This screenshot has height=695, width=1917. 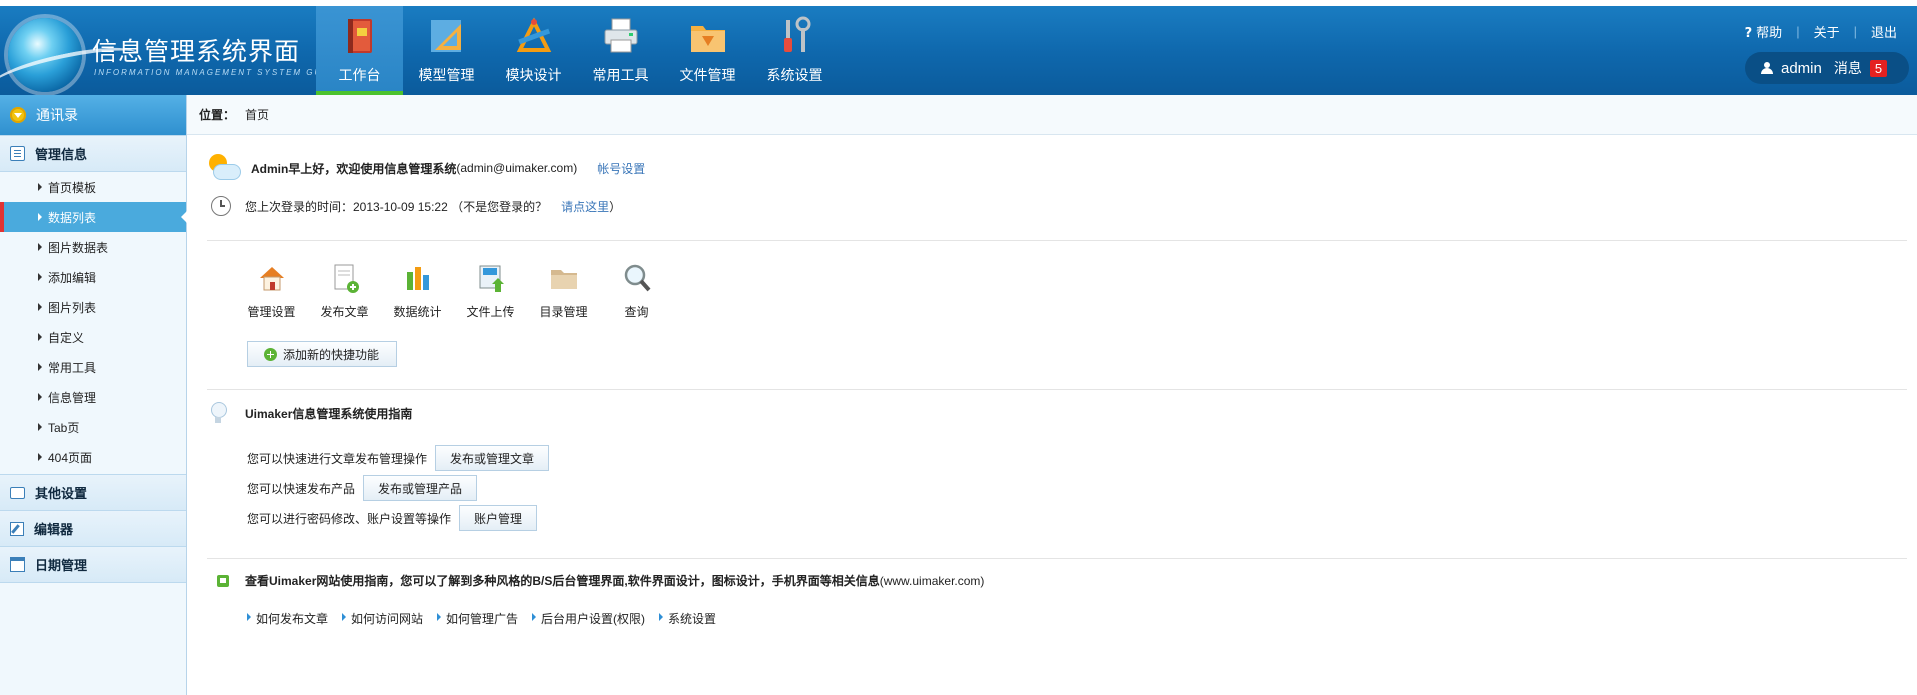 What do you see at coordinates (687, 618) in the screenshot?
I see `link-system-settings: 系统设置` at bounding box center [687, 618].